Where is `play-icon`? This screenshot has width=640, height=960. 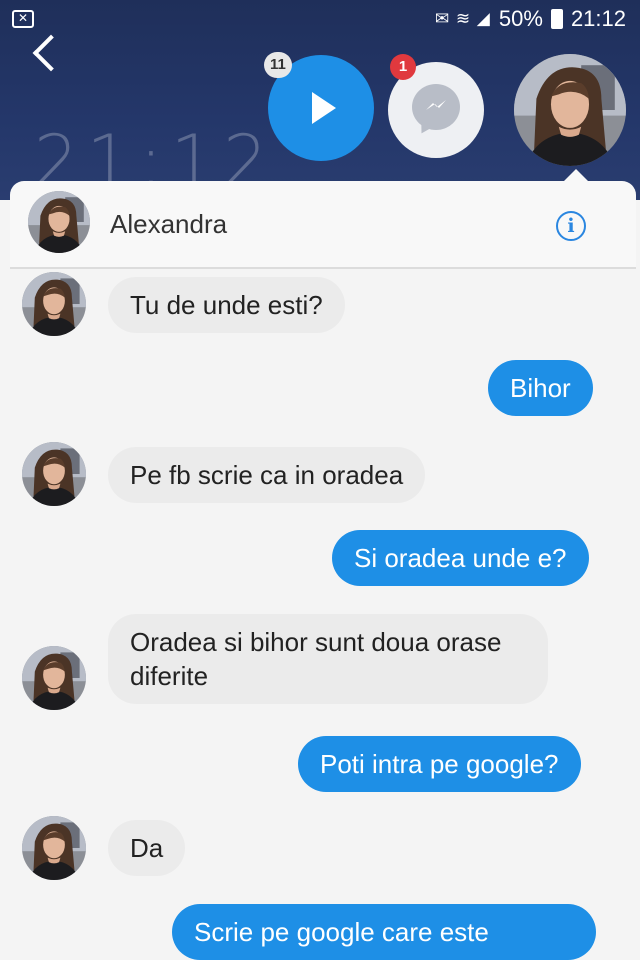 play-icon is located at coordinates (324, 108).